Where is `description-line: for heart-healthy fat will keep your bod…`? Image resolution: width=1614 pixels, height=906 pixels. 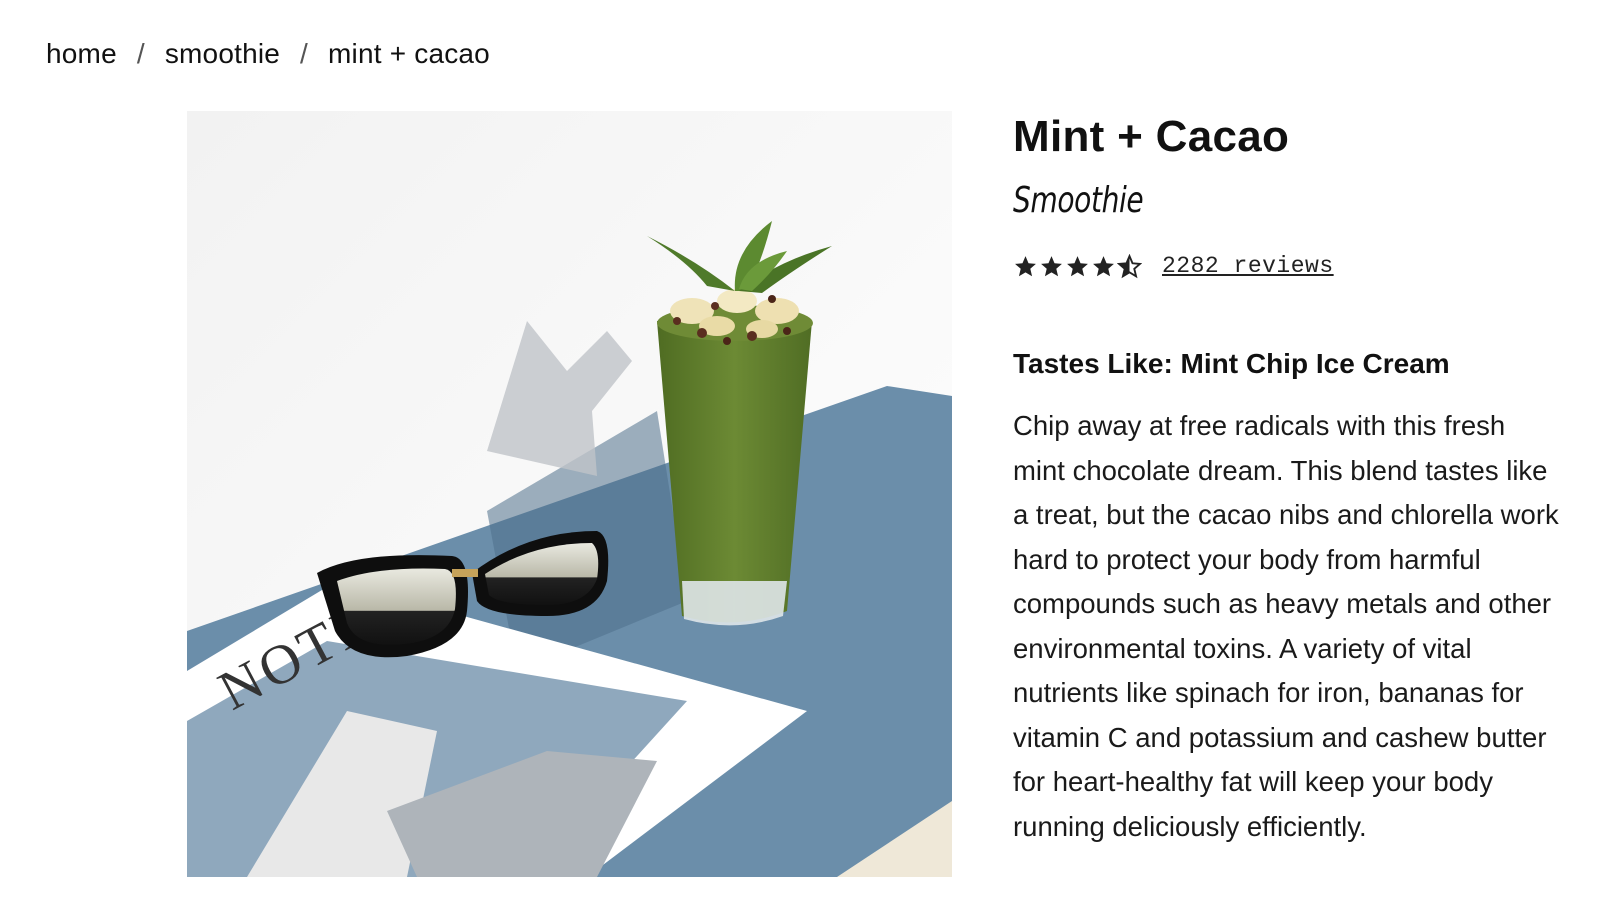
description-line: for heart-healthy fat will keep your bod… is located at coordinates (1253, 781).